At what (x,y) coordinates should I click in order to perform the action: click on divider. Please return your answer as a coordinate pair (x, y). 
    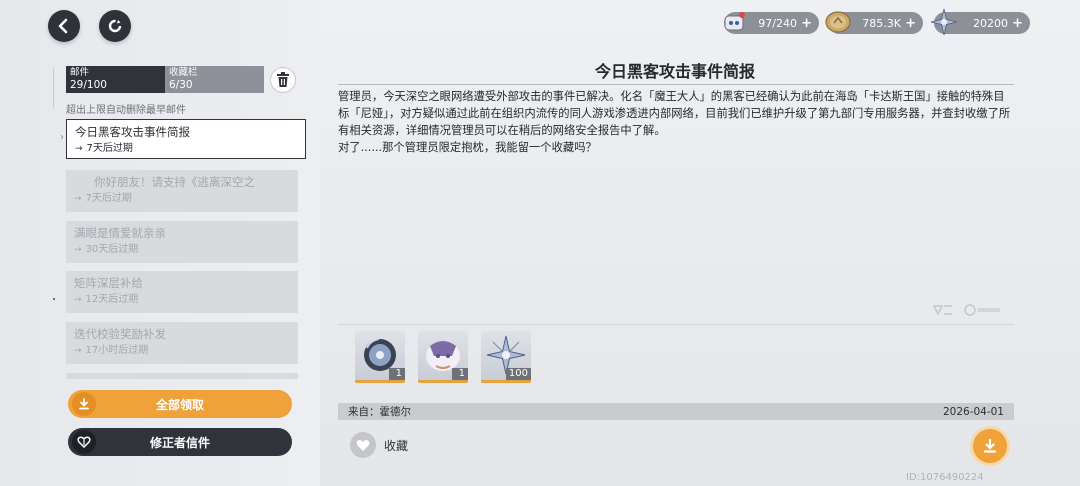
    Looking at the image, I should click on (676, 84).